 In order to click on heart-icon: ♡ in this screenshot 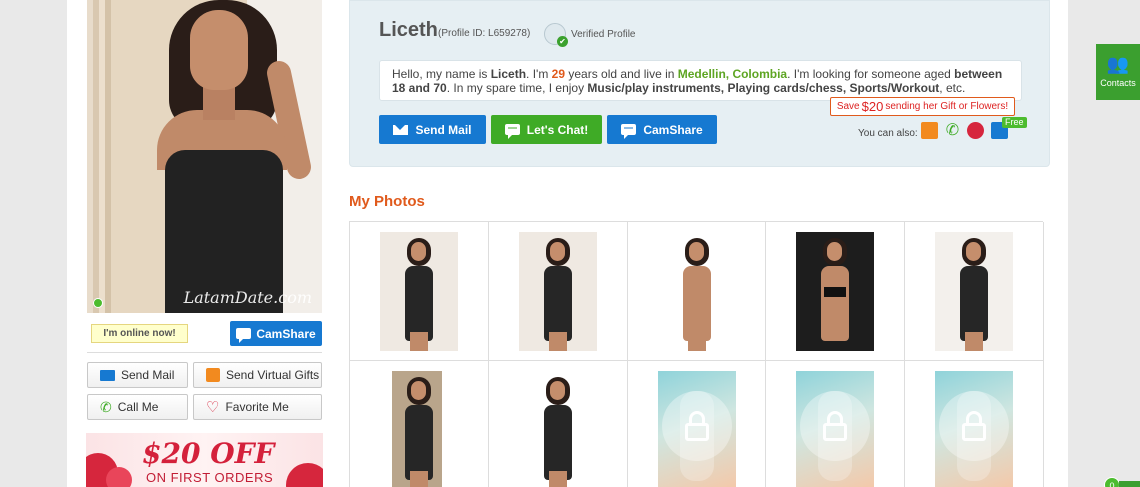, I will do `click(213, 407)`.